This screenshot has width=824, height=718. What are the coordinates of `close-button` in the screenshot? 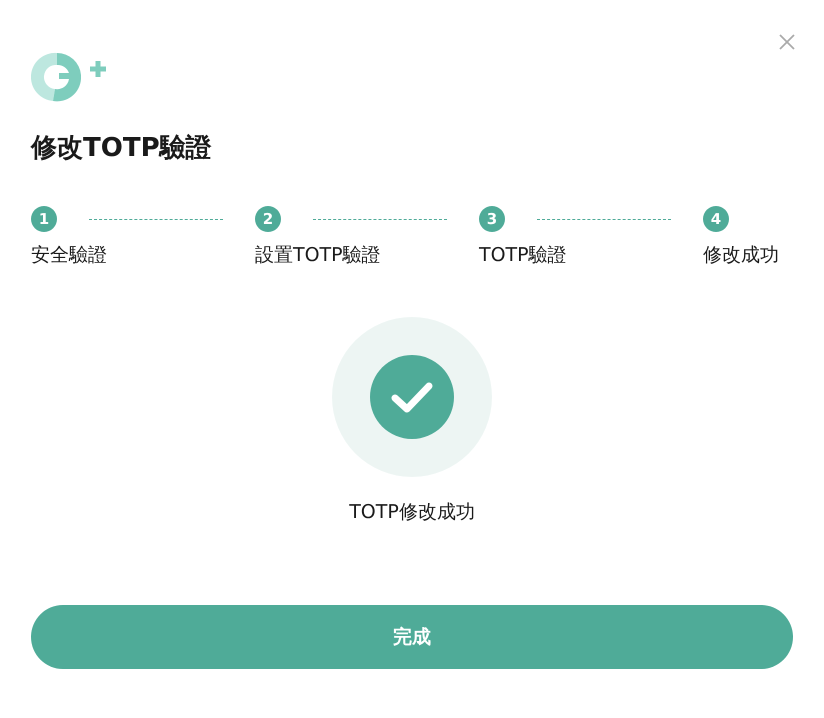 It's located at (787, 42).